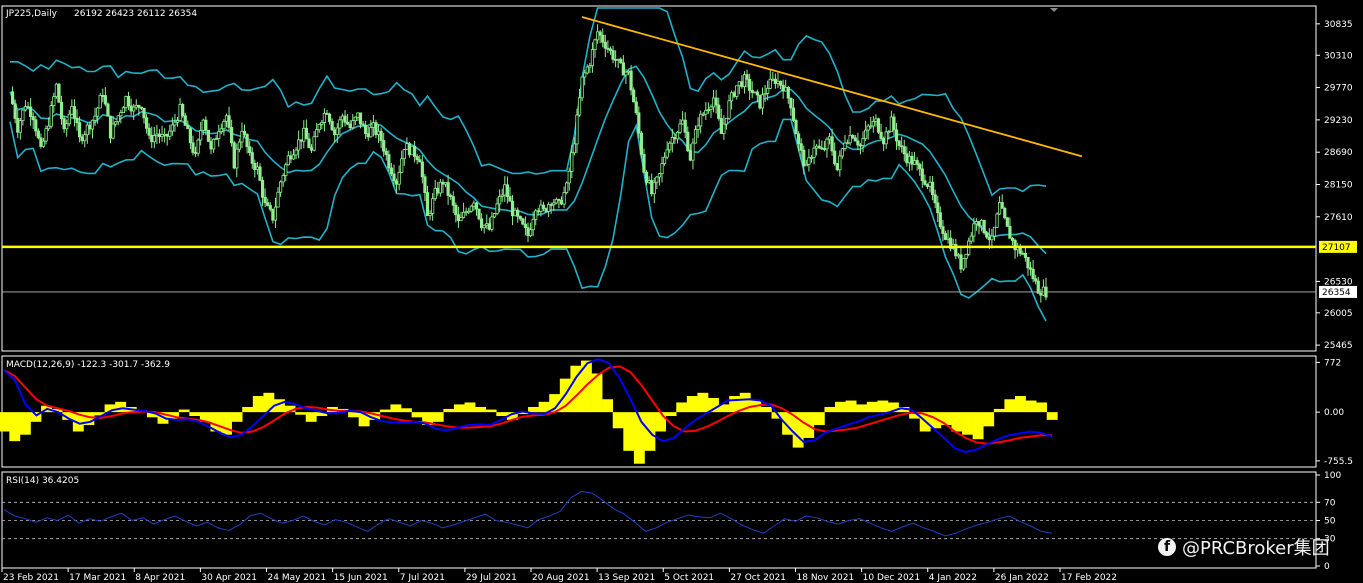 The width and height of the screenshot is (1363, 583). I want to click on macd-tick-label: -755.5, so click(1338, 462).